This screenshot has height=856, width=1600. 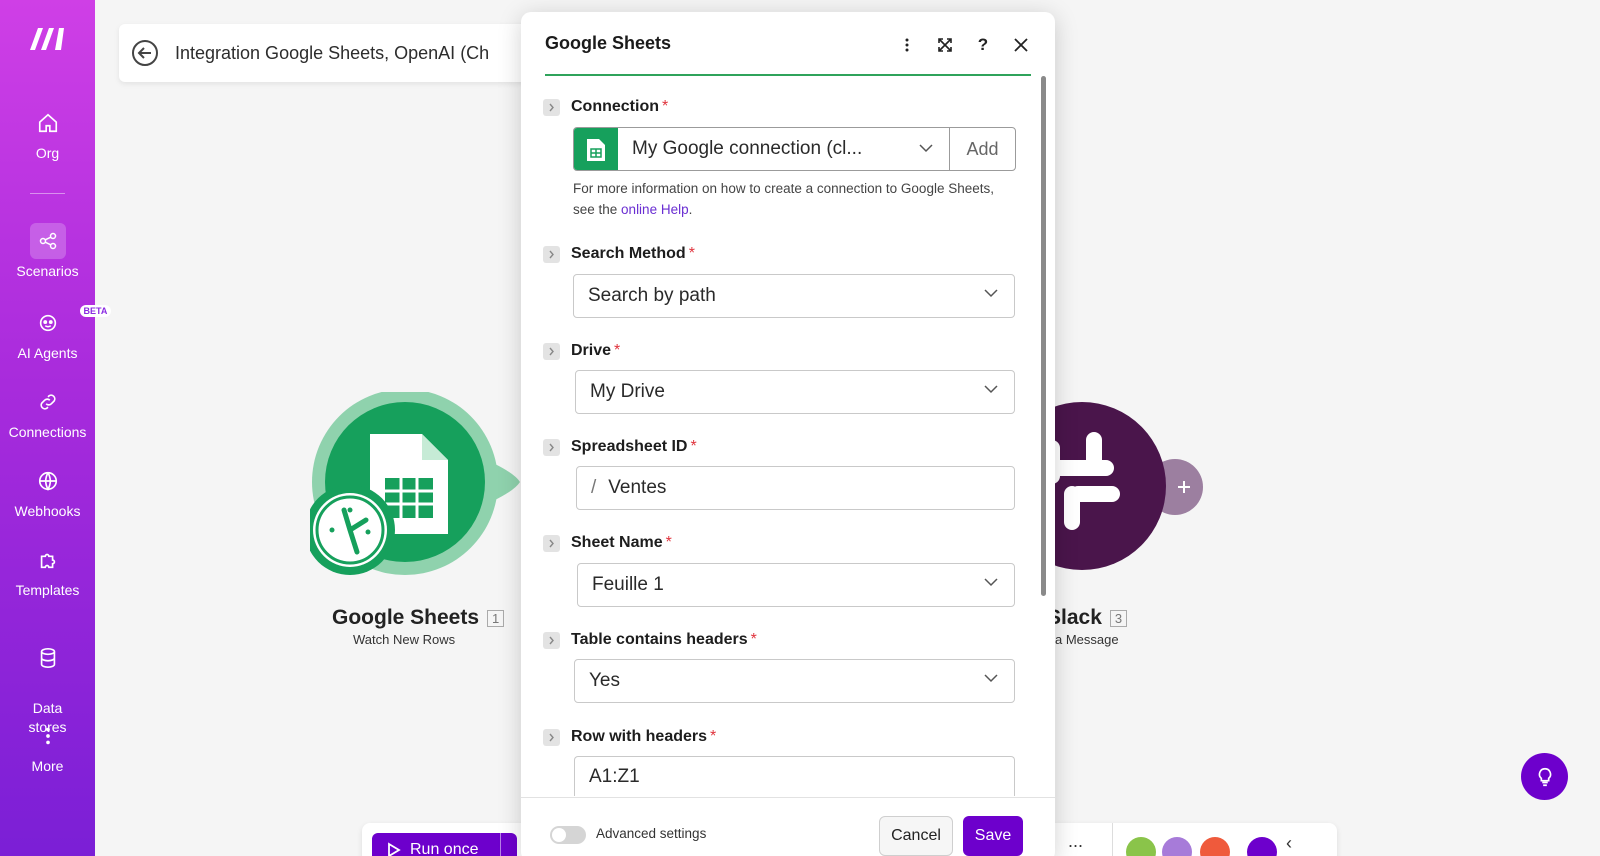 I want to click on kebab-menu-icon, so click(x=907, y=45).